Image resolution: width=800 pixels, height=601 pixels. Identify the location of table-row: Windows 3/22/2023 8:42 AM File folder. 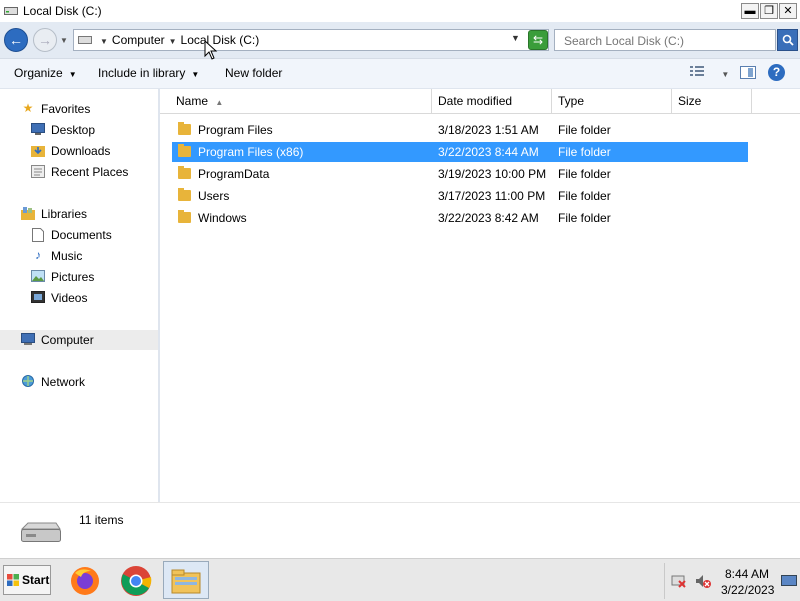
(460, 218).